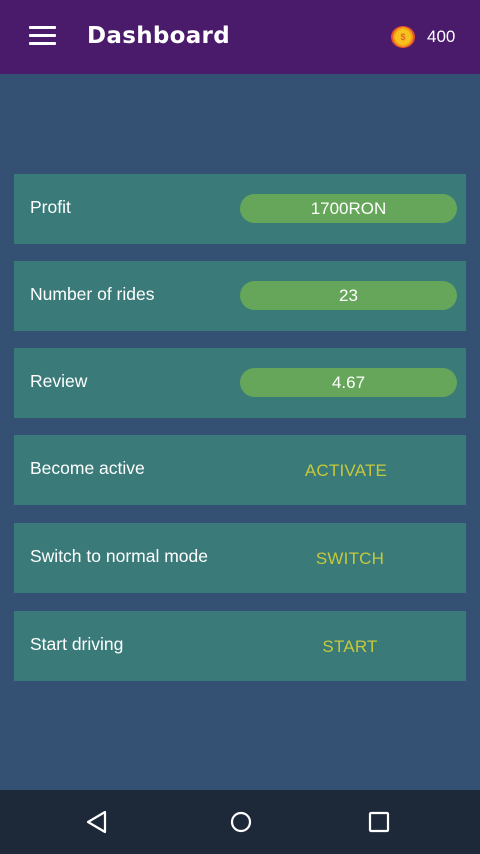 Image resolution: width=480 pixels, height=854 pixels. I want to click on hamburger-menu-icon, so click(43, 36).